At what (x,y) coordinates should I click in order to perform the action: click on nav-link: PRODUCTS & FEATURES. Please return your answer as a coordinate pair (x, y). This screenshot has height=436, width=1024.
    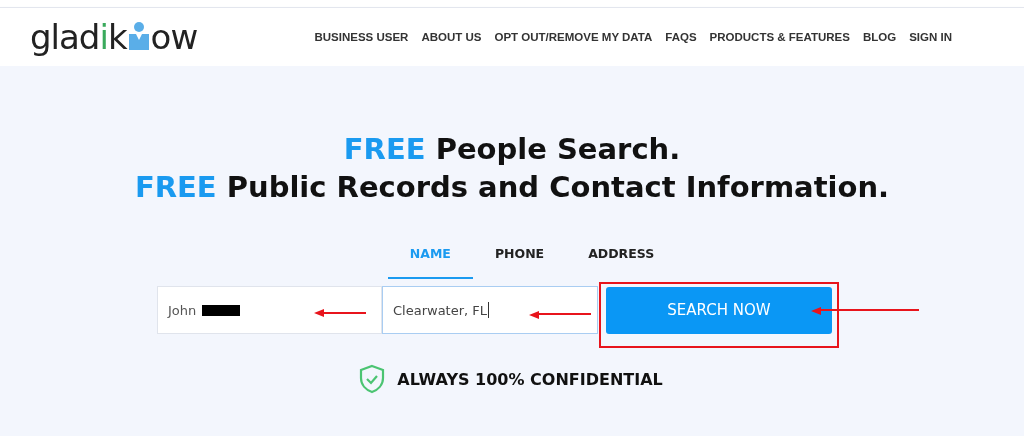
    Looking at the image, I should click on (779, 37).